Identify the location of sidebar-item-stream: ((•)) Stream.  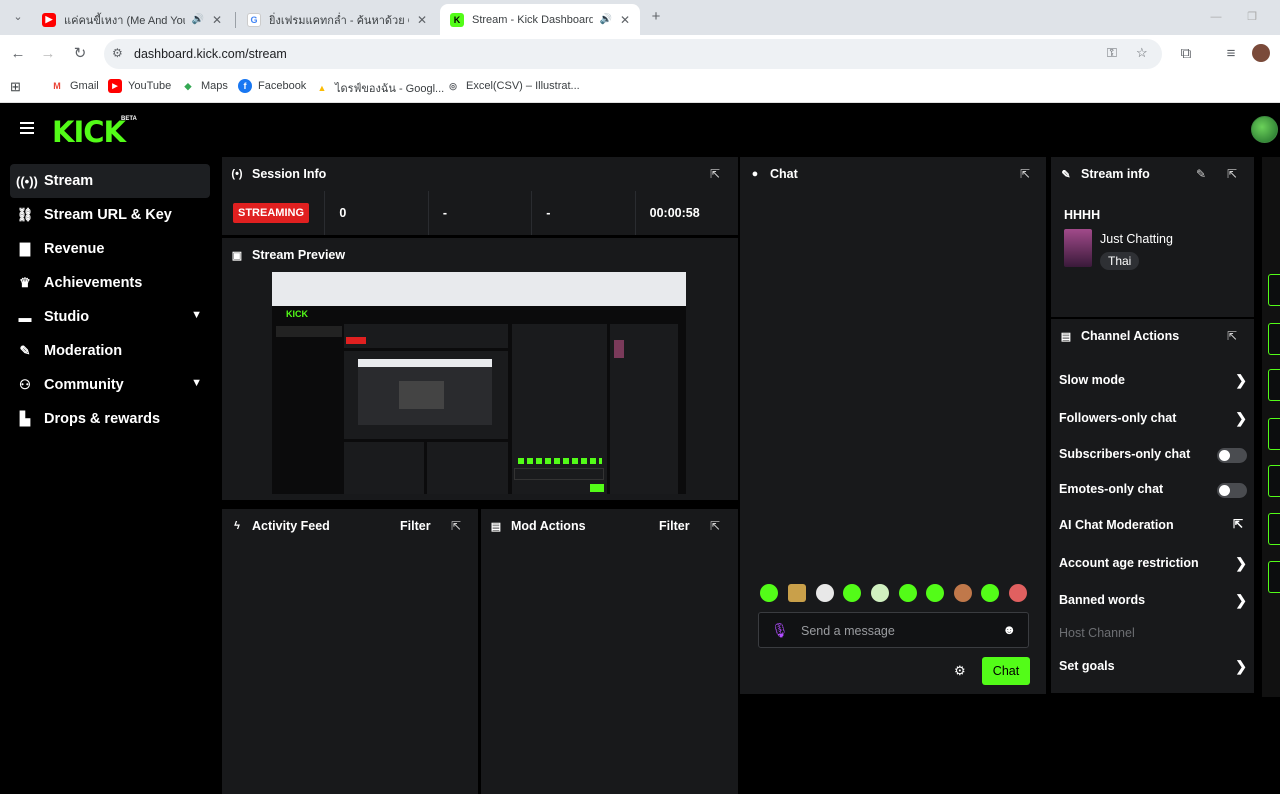
(110, 181).